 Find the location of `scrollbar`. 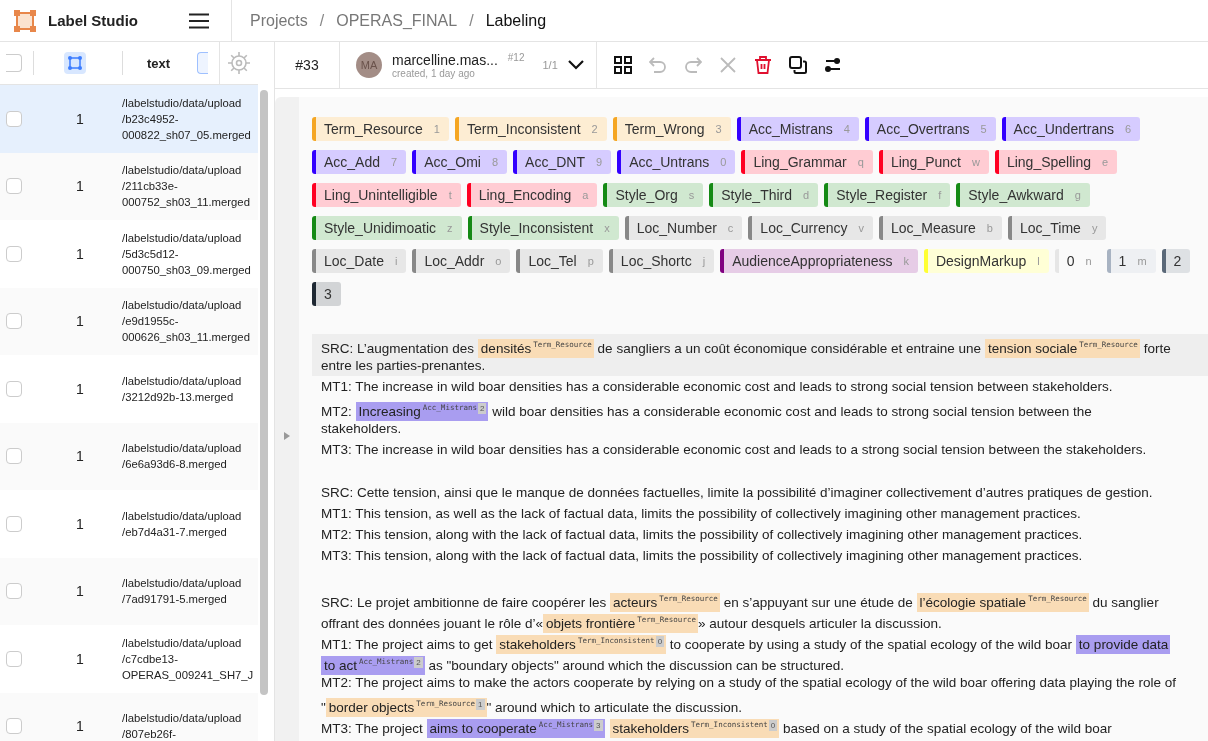

scrollbar is located at coordinates (264, 392).